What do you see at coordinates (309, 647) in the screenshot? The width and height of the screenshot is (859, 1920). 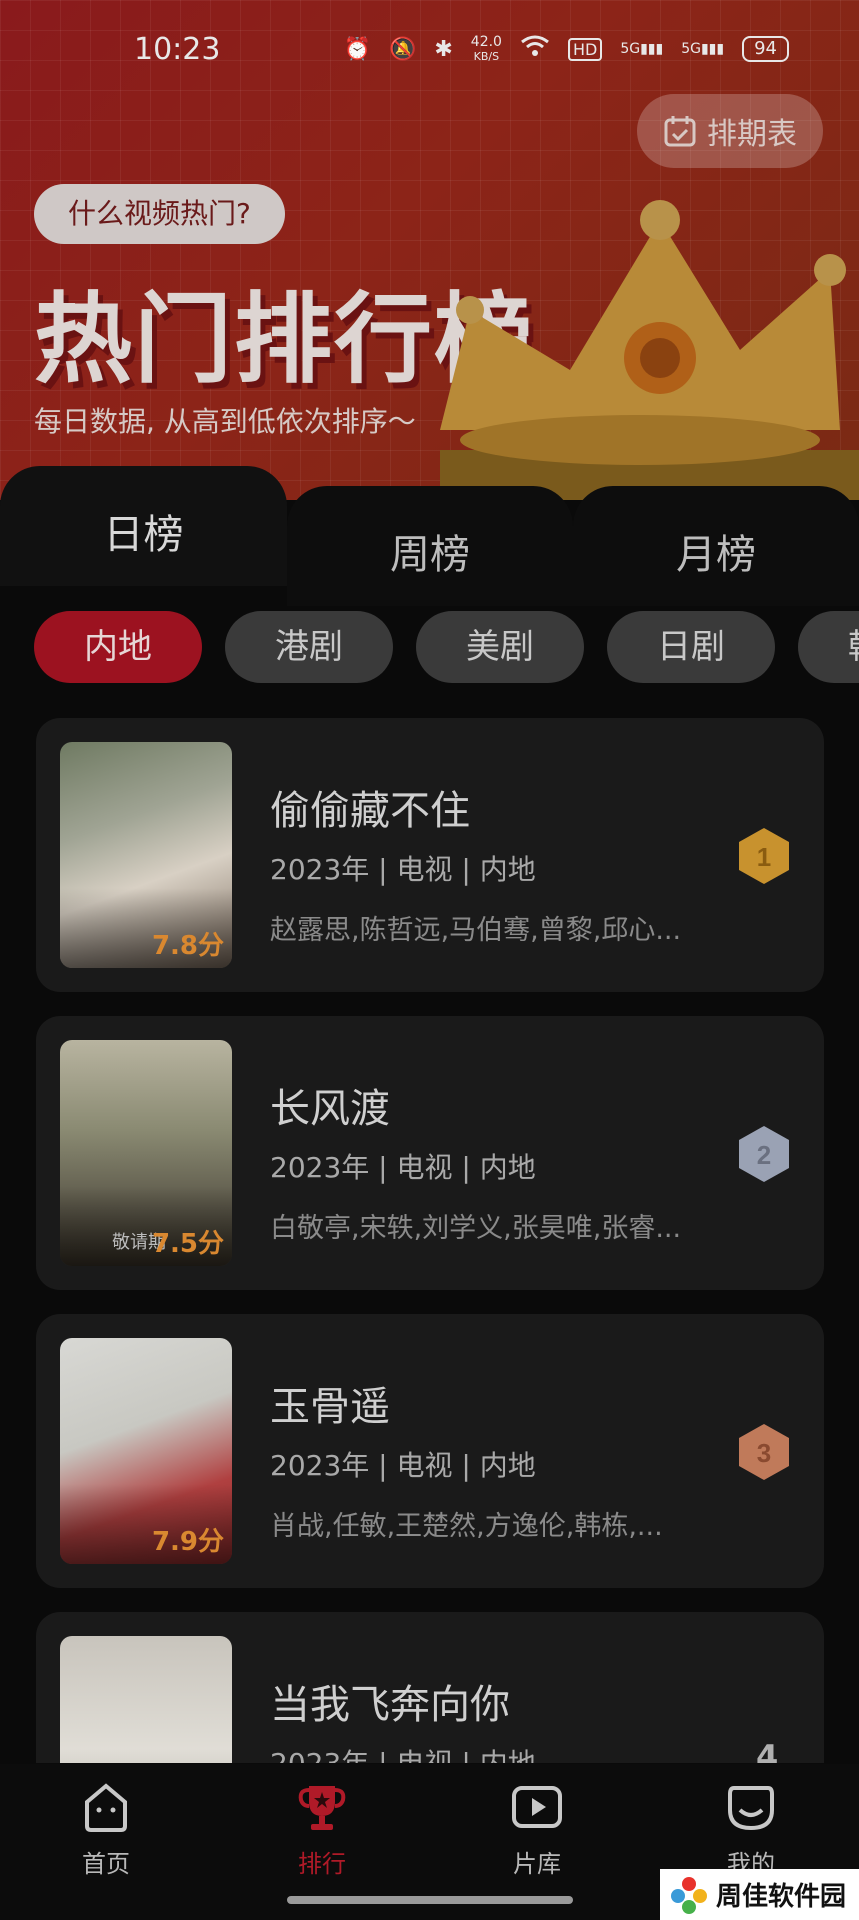 I see `chip-hongkong: 港剧` at bounding box center [309, 647].